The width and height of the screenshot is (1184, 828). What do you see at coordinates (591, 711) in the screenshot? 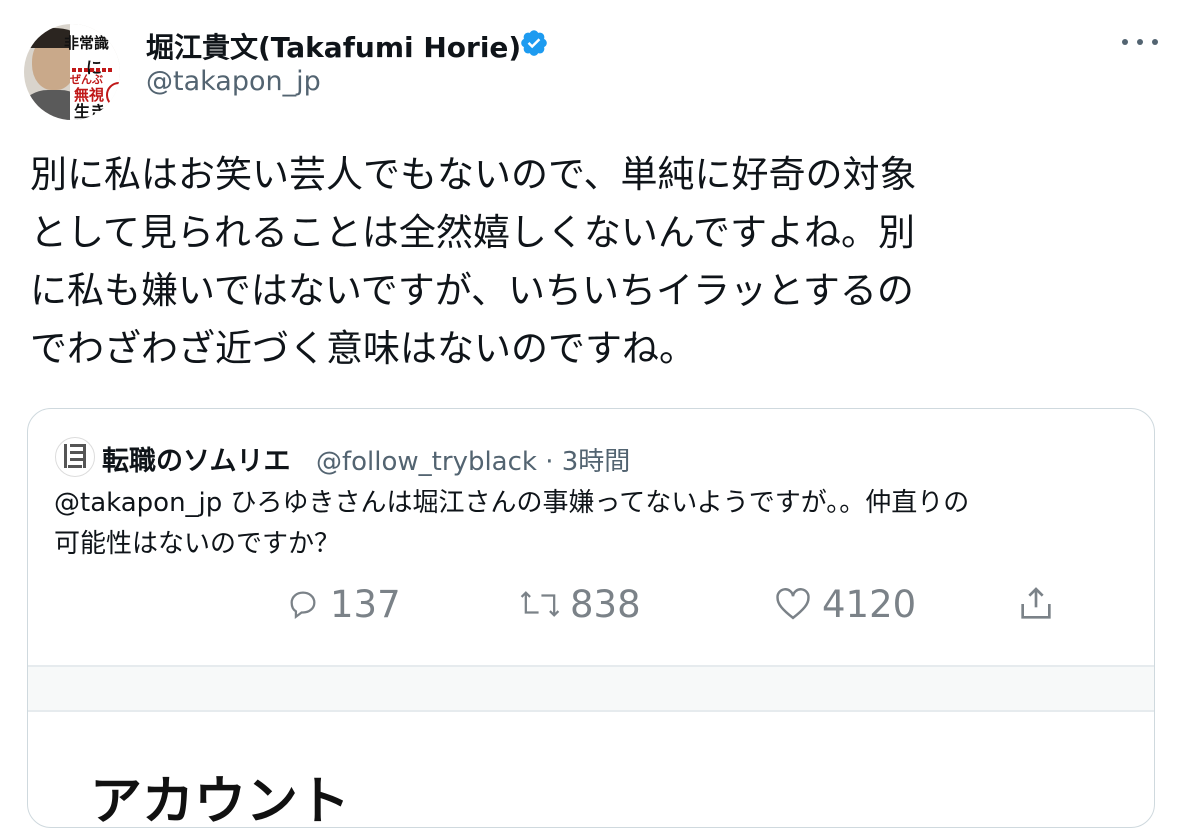
I see `card-divider` at bounding box center [591, 711].